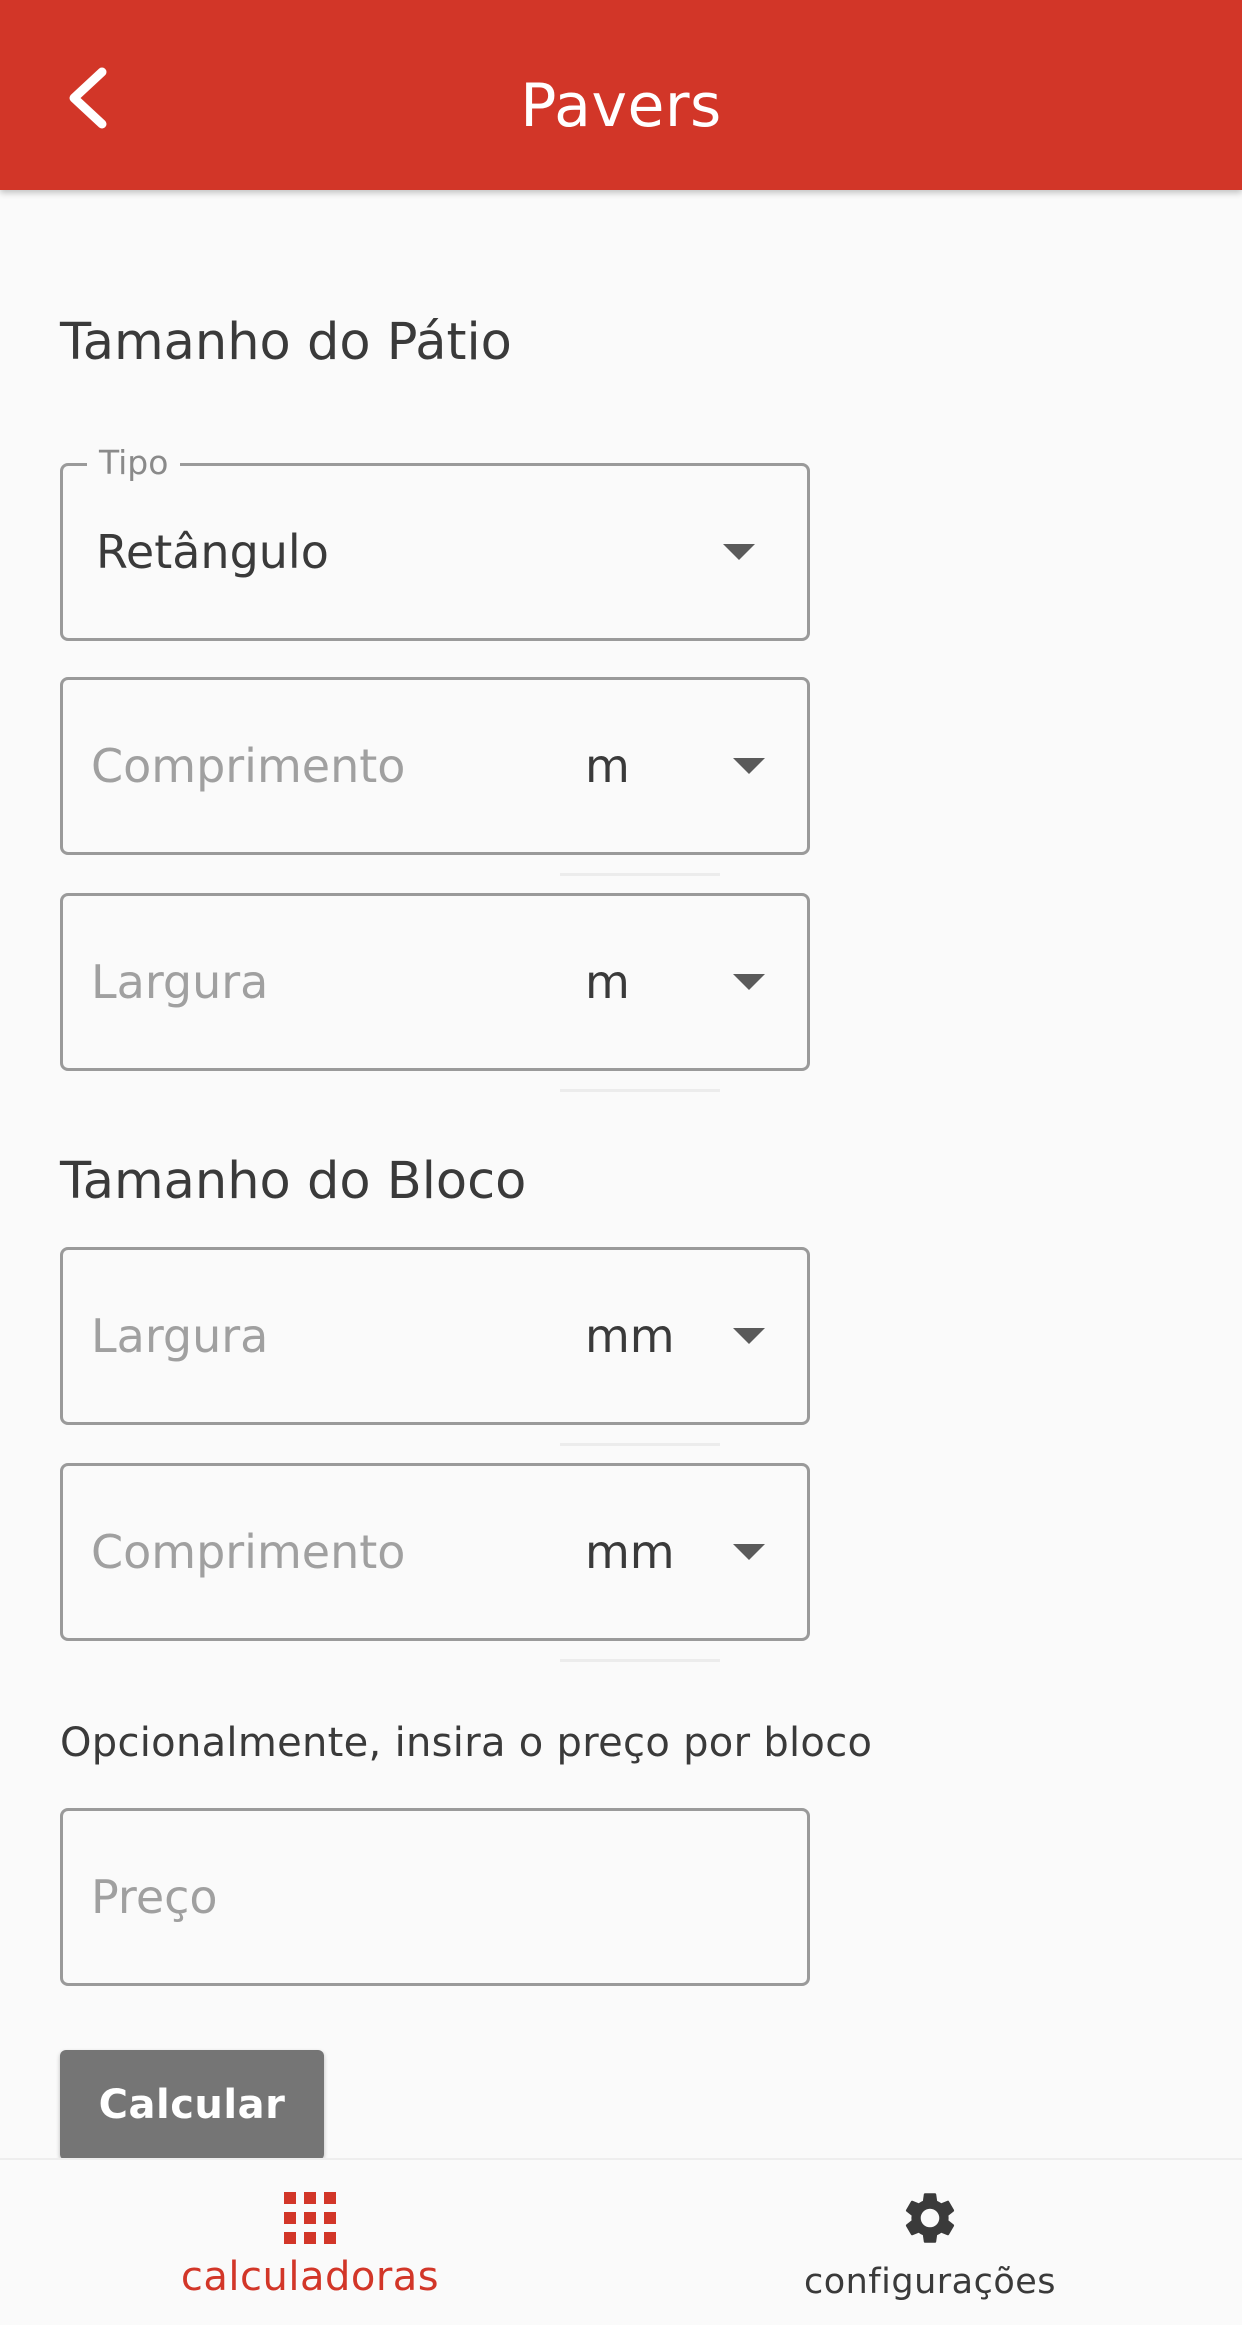  What do you see at coordinates (212, 552) in the screenshot?
I see `patio-type-value: Retângulo` at bounding box center [212, 552].